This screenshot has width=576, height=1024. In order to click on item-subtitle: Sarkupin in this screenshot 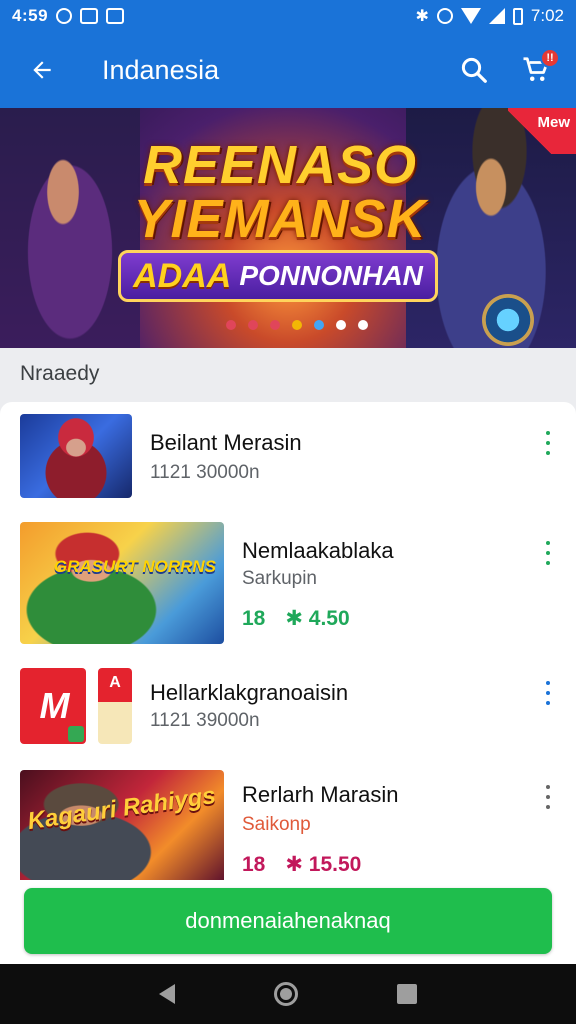, I will do `click(279, 578)`.